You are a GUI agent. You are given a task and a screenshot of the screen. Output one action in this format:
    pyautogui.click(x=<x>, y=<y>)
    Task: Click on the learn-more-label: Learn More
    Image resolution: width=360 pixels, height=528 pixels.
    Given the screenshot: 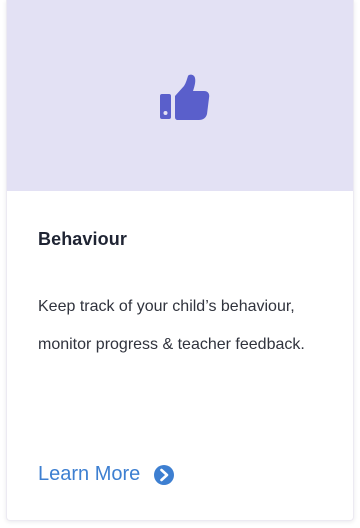 What is the action you would take?
    pyautogui.click(x=89, y=474)
    